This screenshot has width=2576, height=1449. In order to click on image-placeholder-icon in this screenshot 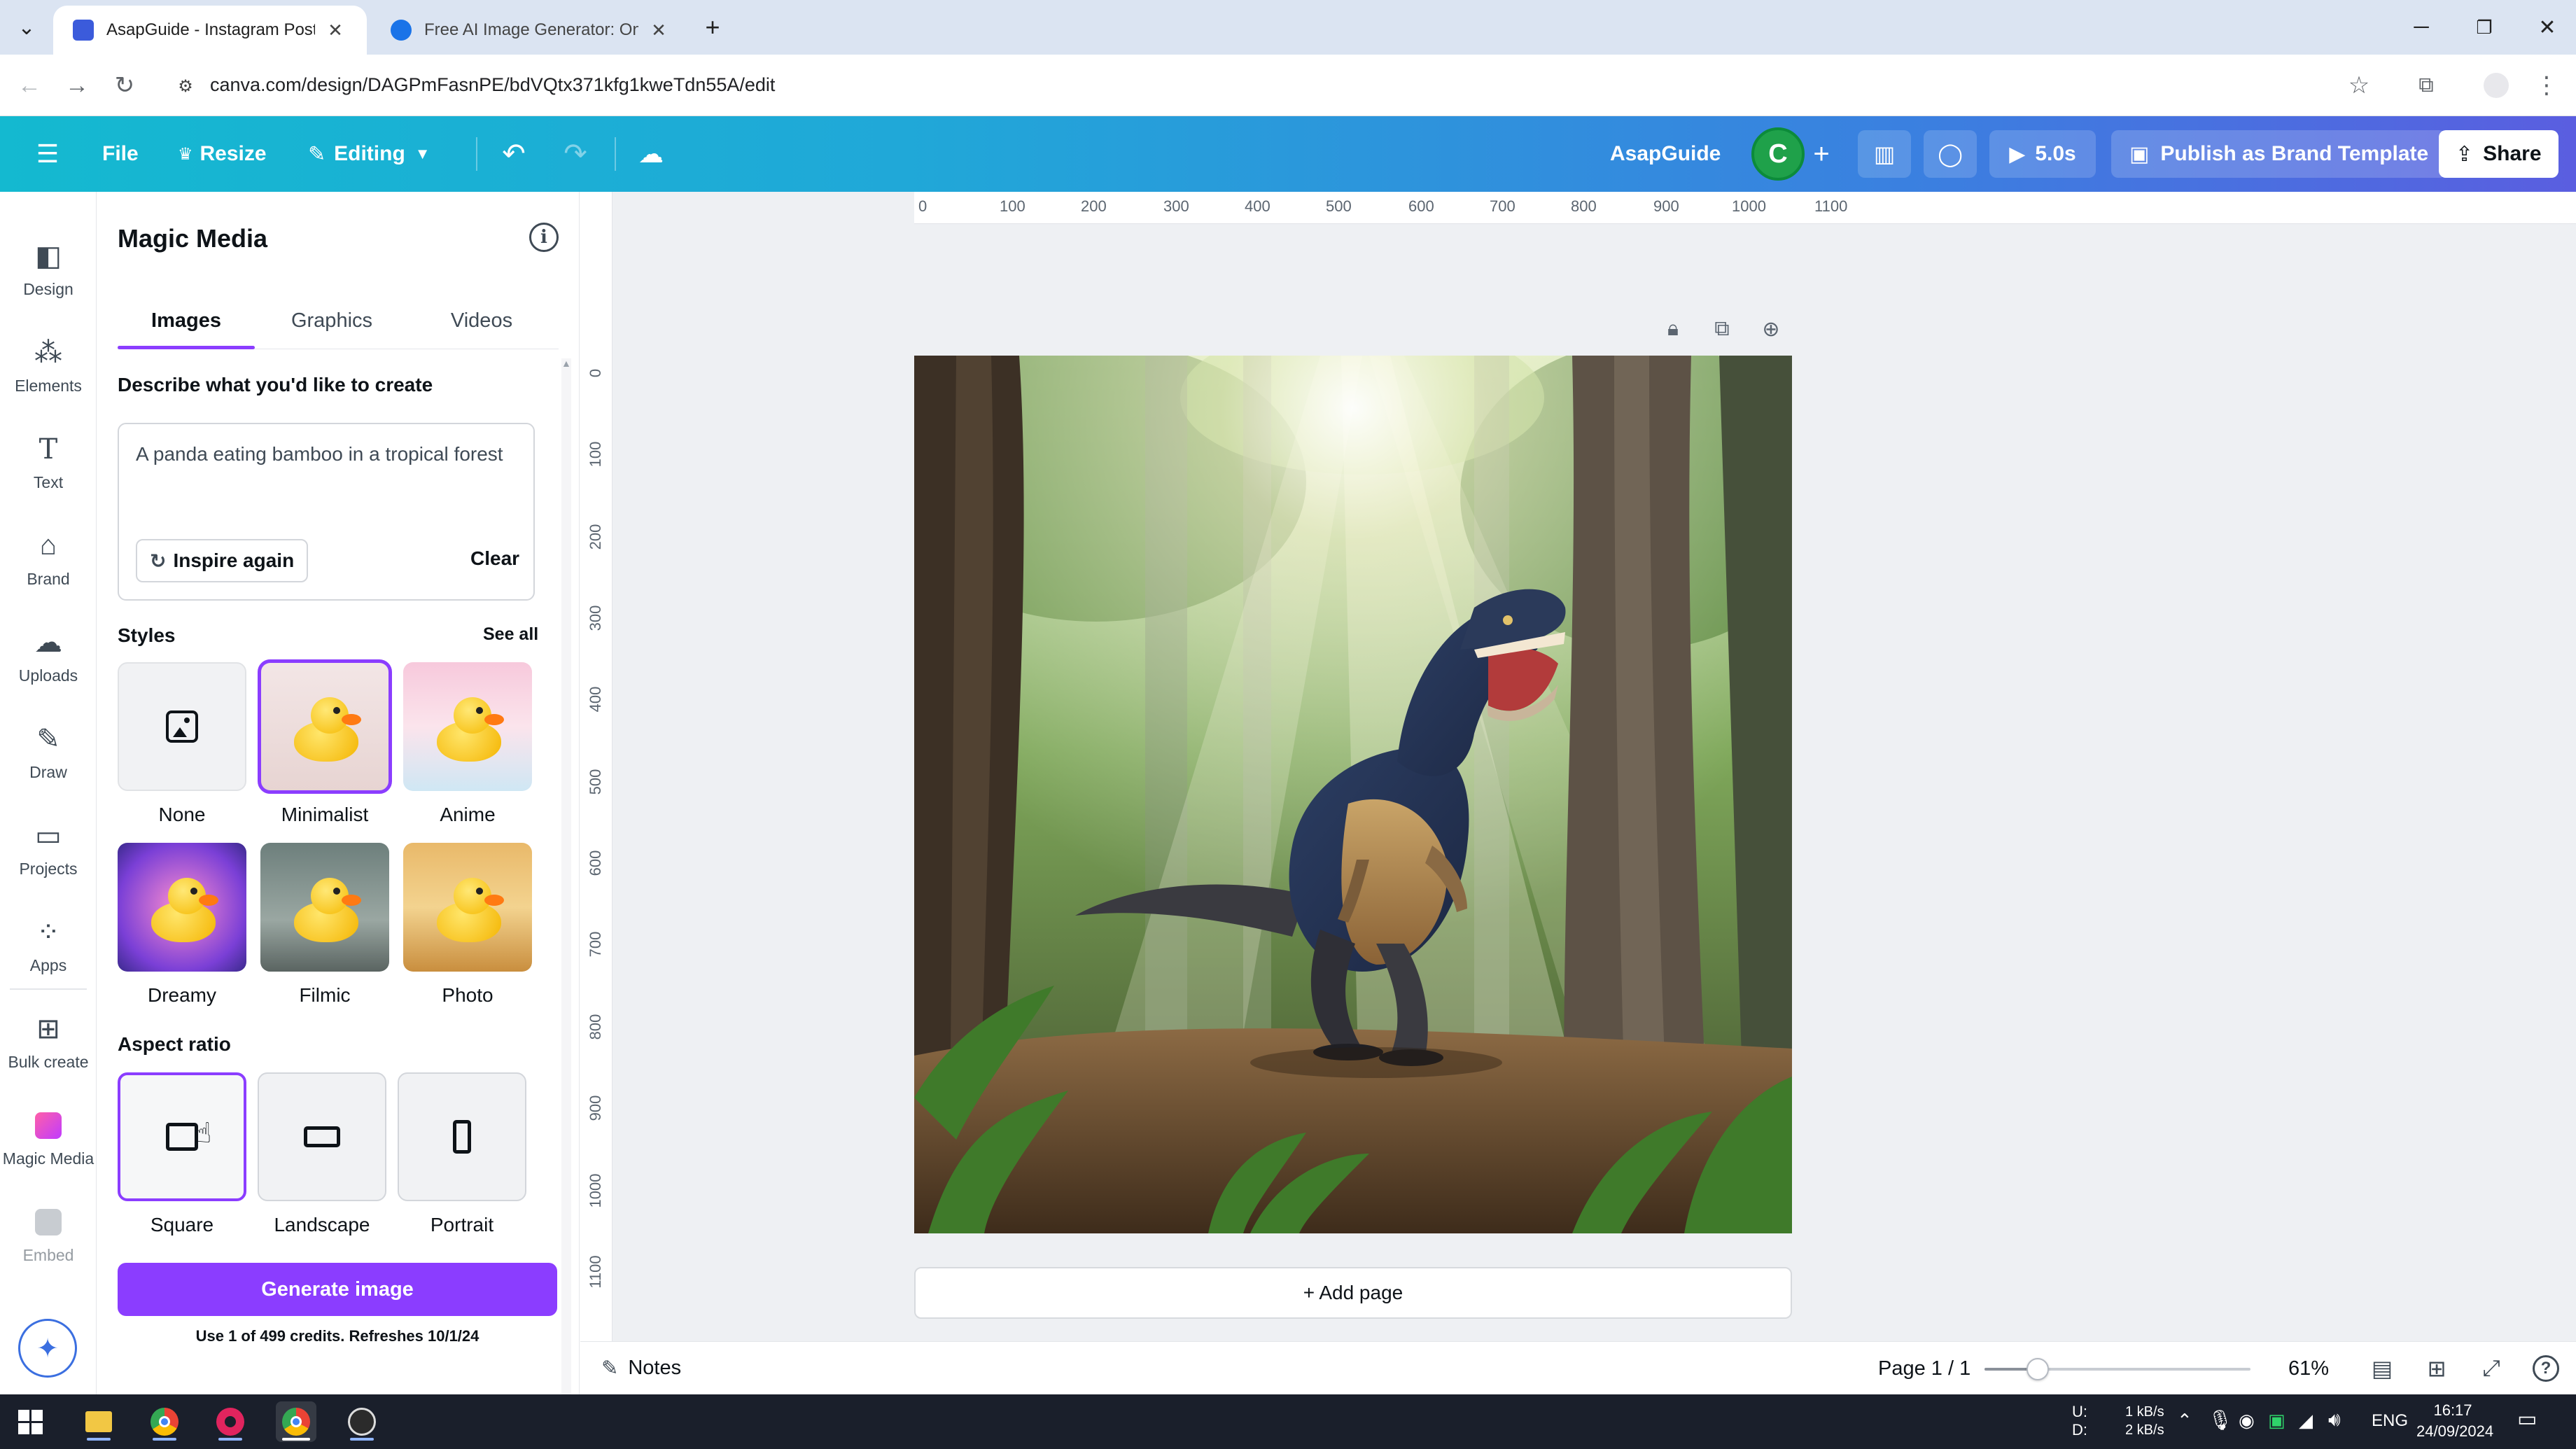, I will do `click(182, 726)`.